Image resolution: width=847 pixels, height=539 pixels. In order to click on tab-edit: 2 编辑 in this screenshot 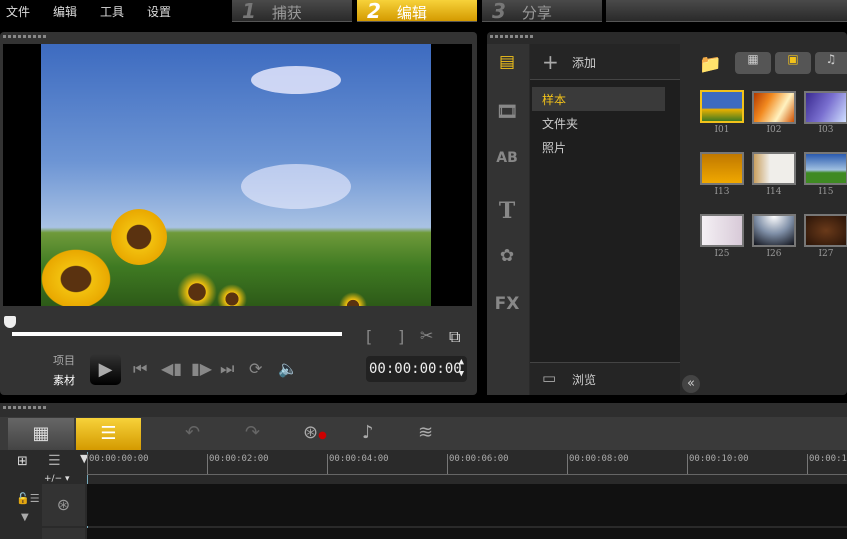, I will do `click(417, 11)`.